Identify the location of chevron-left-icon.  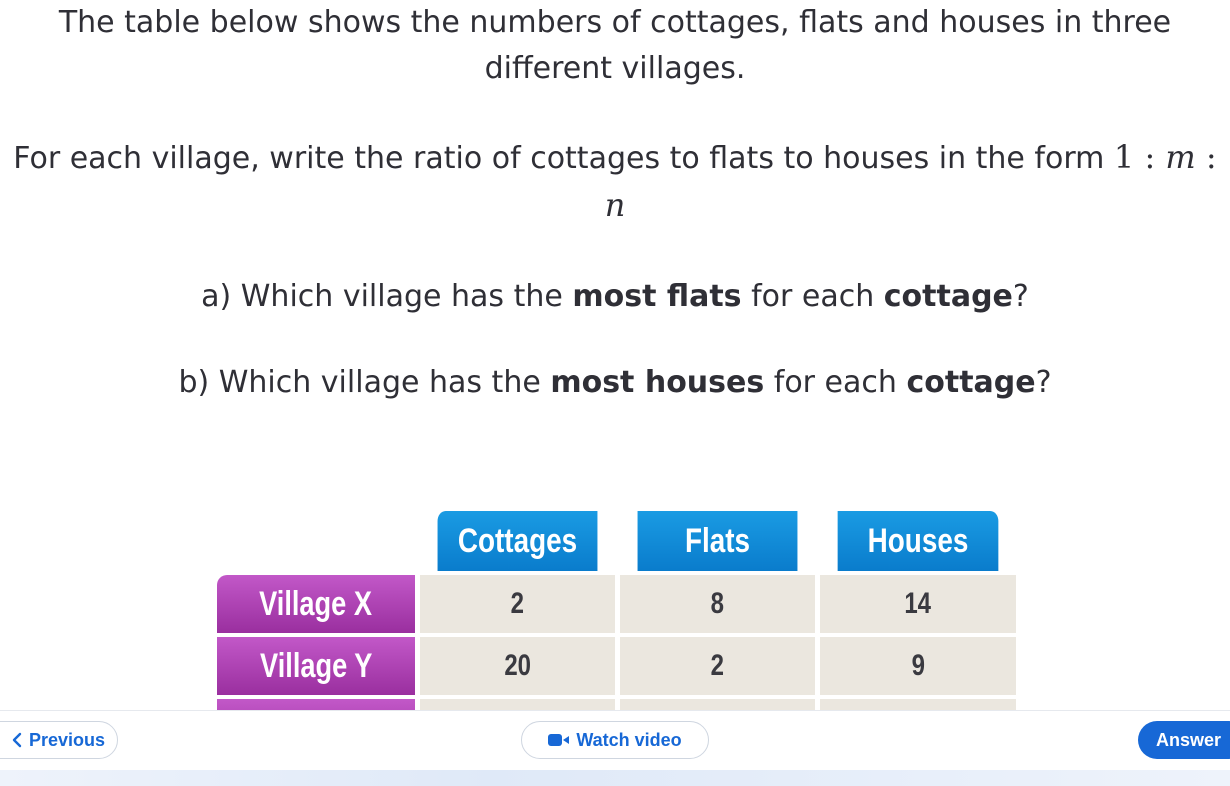
(17, 740).